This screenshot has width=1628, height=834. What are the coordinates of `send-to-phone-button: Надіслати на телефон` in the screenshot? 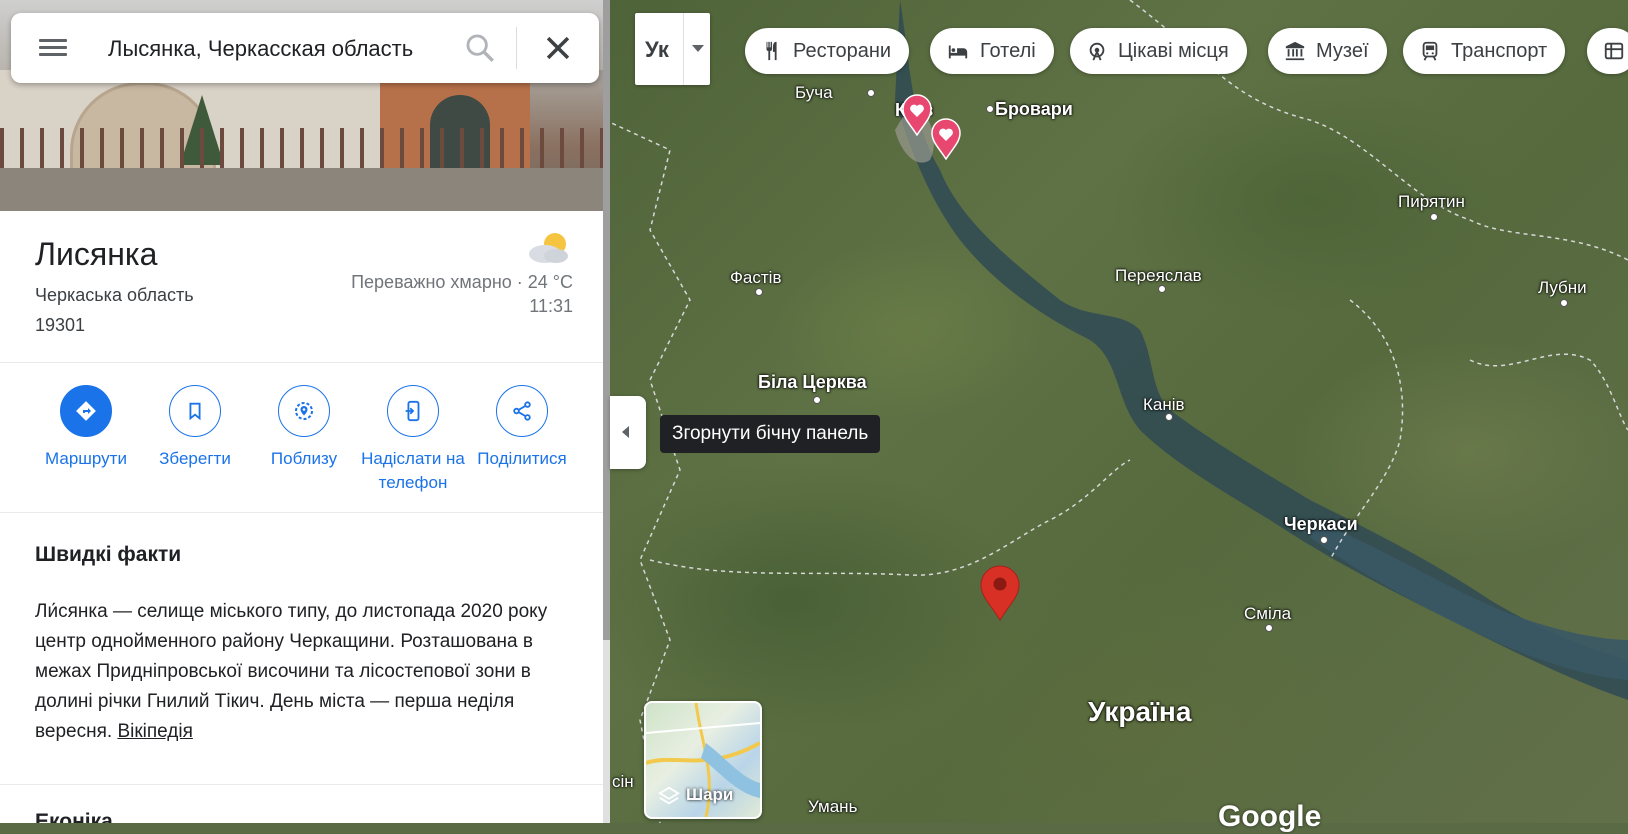 It's located at (413, 440).